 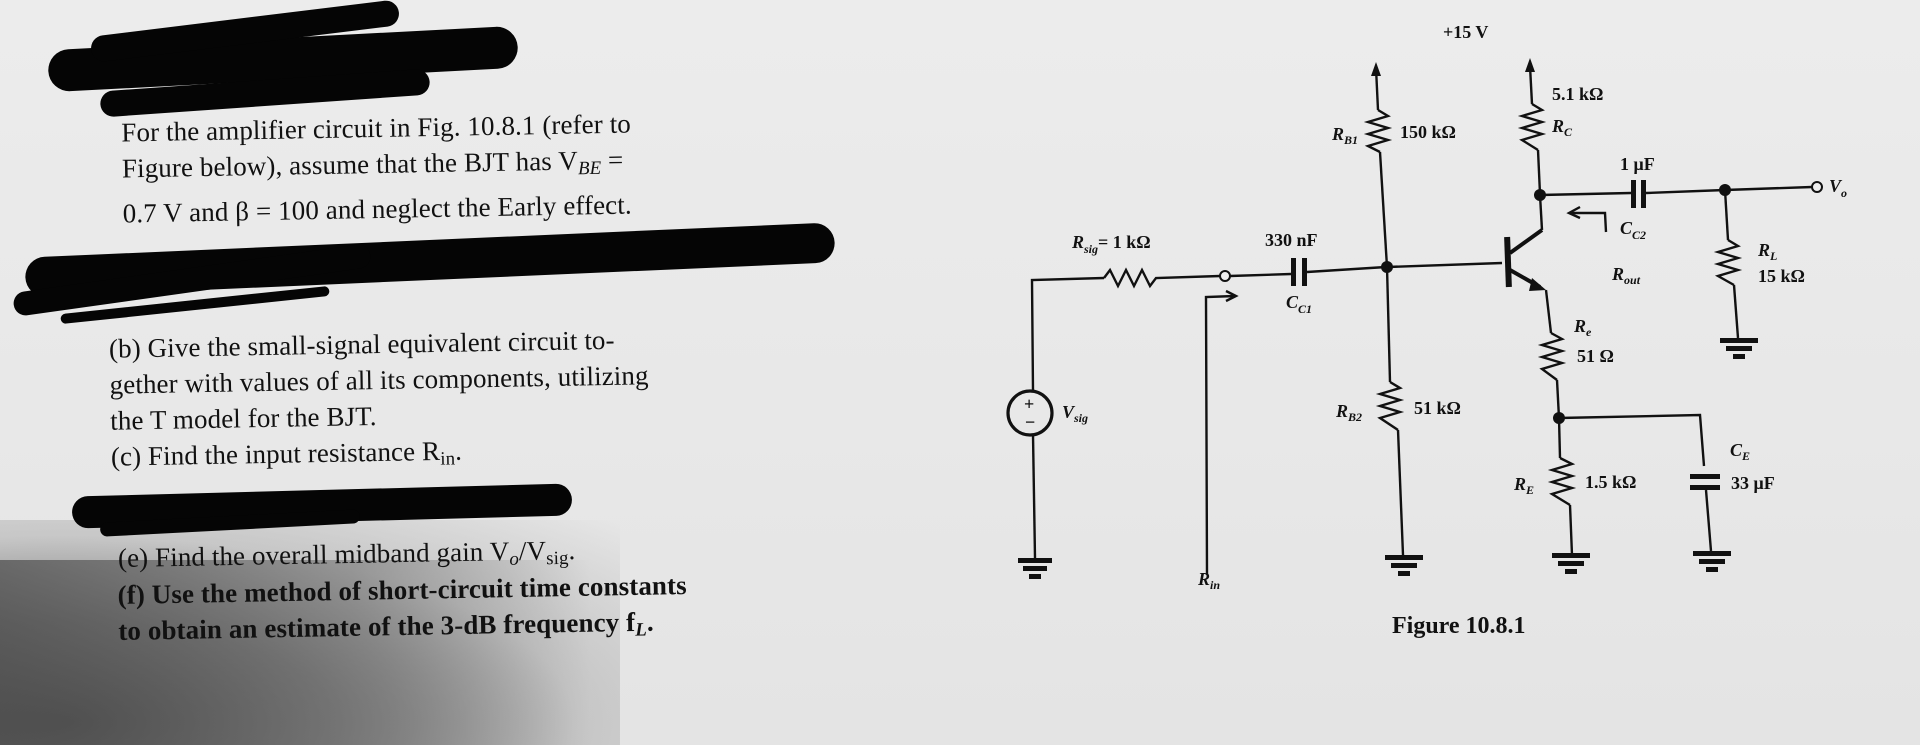 I want to click on supply-label: +15 V, so click(x=1465, y=32).